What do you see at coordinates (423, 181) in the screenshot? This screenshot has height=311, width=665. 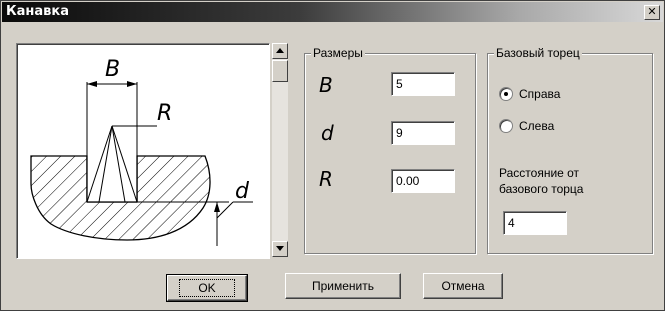 I see `param-r-input` at bounding box center [423, 181].